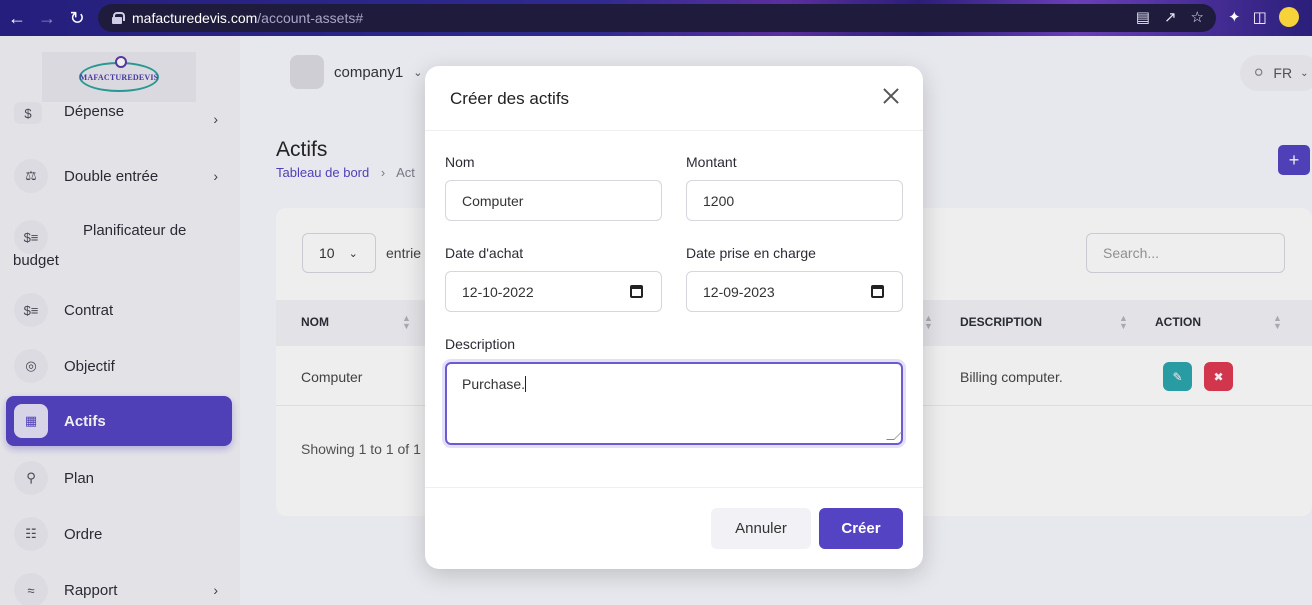 This screenshot has height=605, width=1312. What do you see at coordinates (1260, 17) in the screenshot?
I see `sidepanel-icon: ◫` at bounding box center [1260, 17].